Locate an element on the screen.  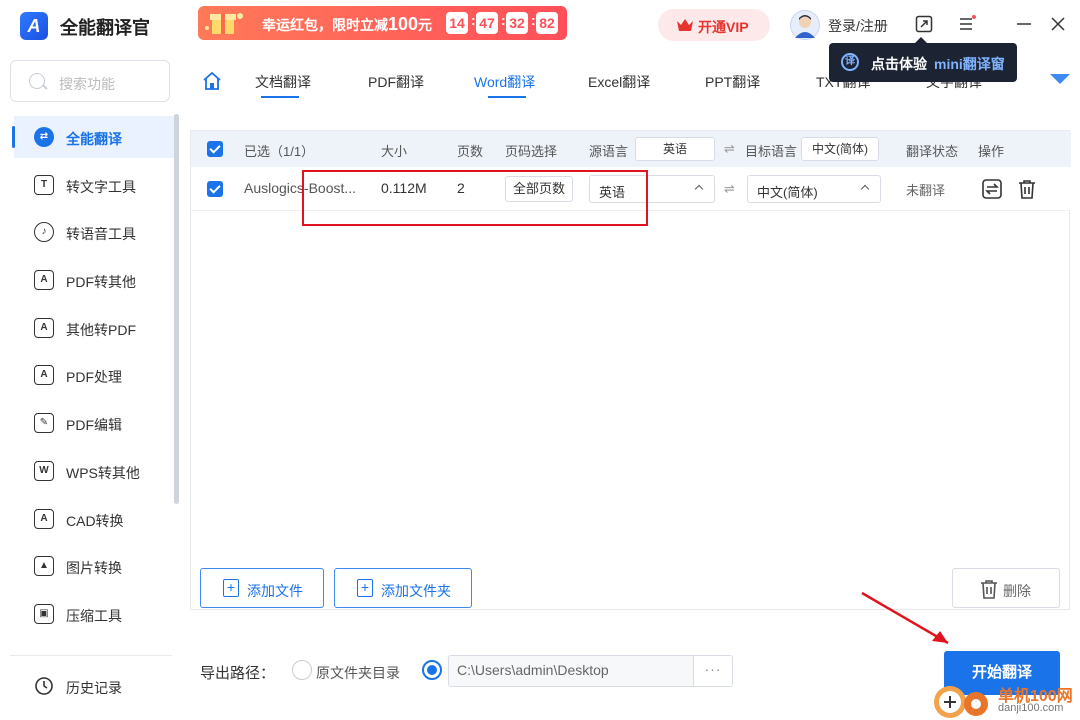
header-pages: 页数 is located at coordinates (470, 151).